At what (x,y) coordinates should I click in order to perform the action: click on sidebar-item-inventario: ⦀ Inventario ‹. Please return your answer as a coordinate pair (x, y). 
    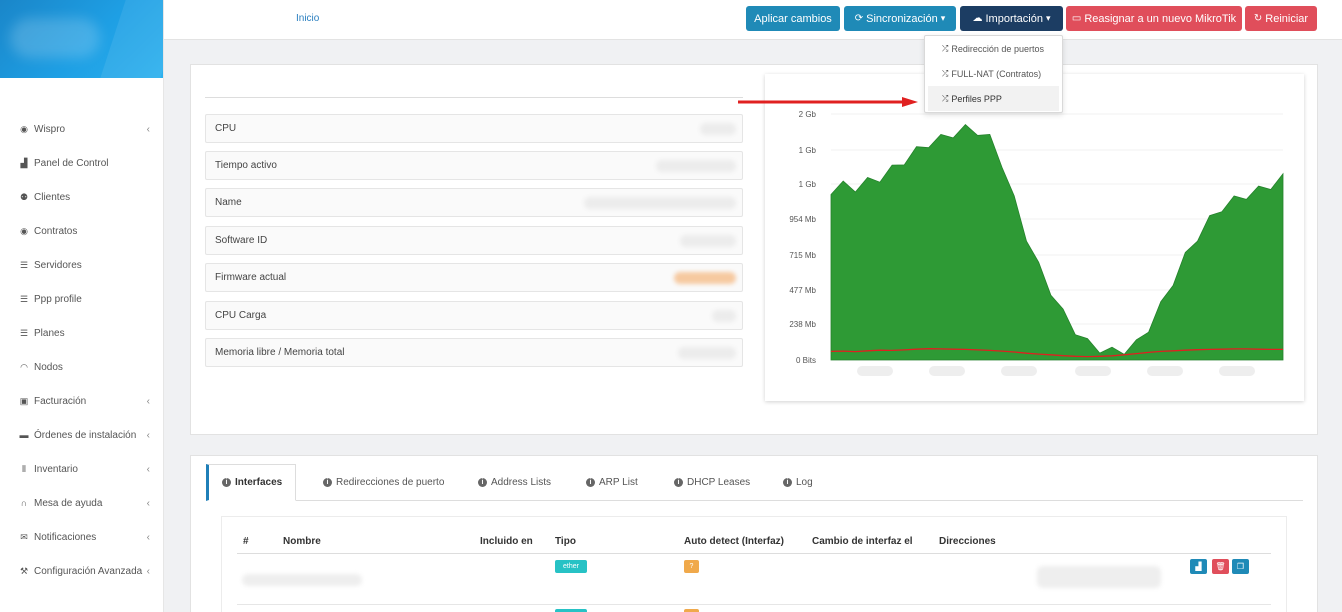
    Looking at the image, I should click on (82, 469).